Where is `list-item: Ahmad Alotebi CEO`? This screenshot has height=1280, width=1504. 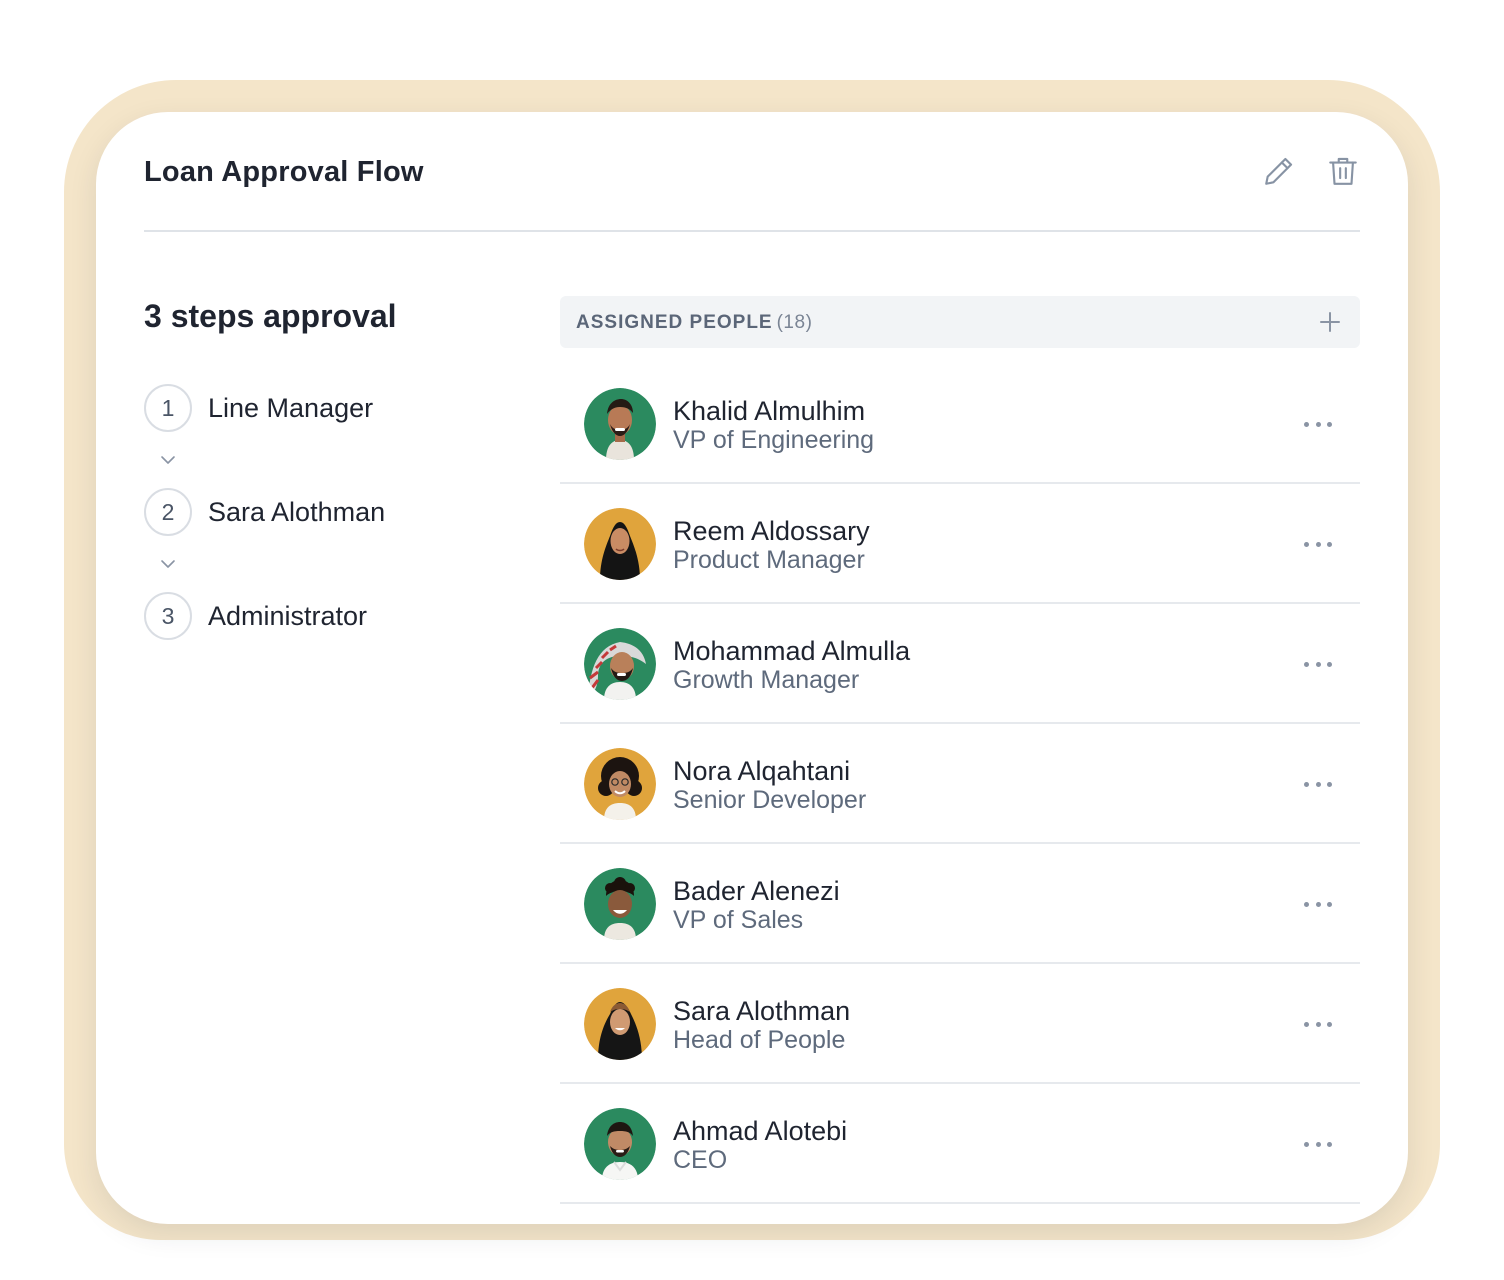 list-item: Ahmad Alotebi CEO is located at coordinates (960, 1144).